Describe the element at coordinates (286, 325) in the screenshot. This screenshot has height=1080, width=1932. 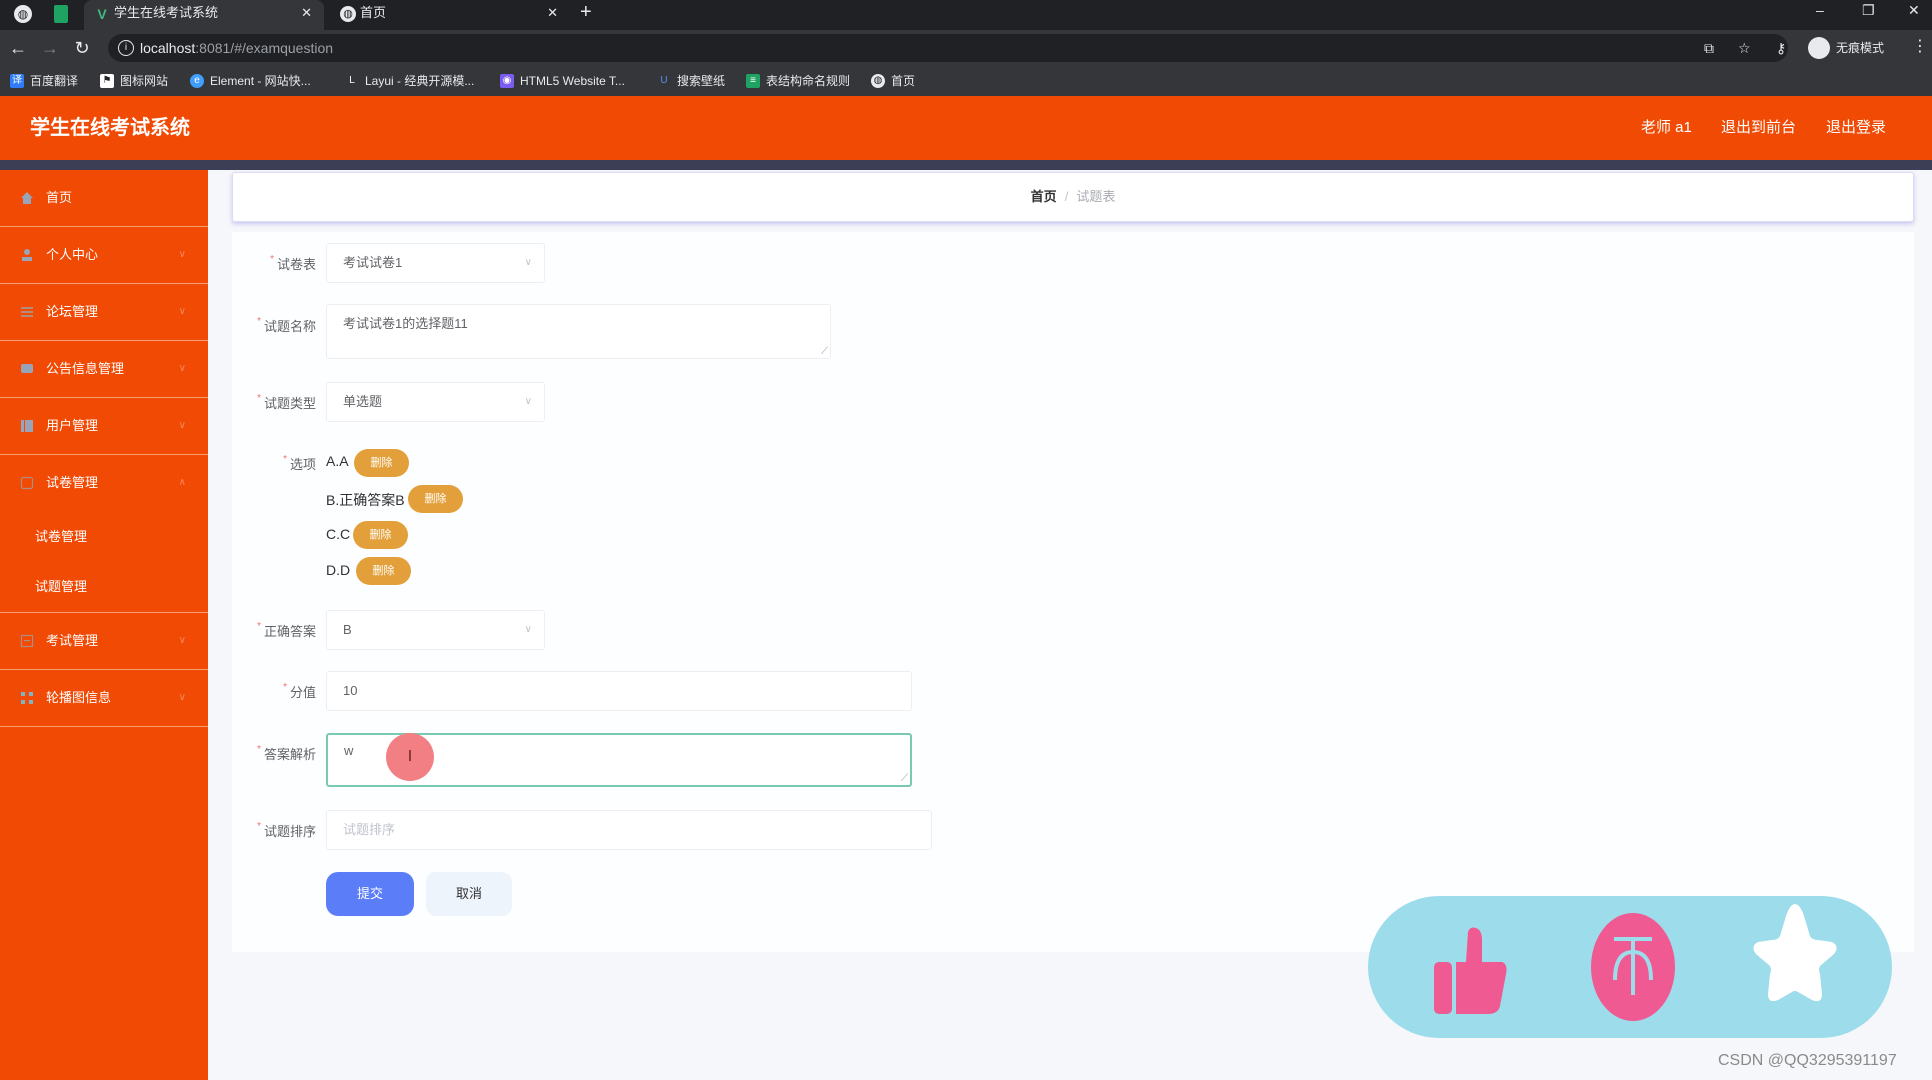
I see `question-name-label: * 试题名称` at that location.